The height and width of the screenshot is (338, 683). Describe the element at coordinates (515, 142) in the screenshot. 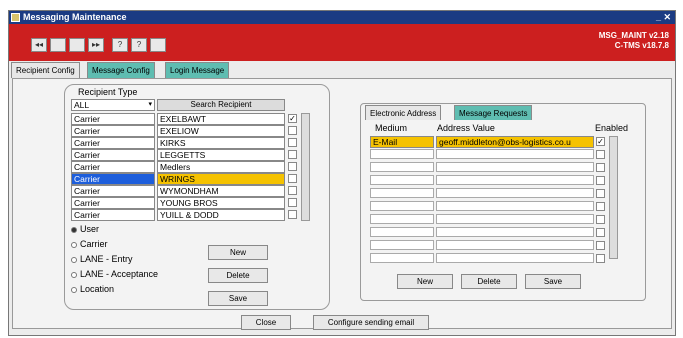

I see `address-value-cell: geoff.middleton@obs-logistics.co.u` at that location.